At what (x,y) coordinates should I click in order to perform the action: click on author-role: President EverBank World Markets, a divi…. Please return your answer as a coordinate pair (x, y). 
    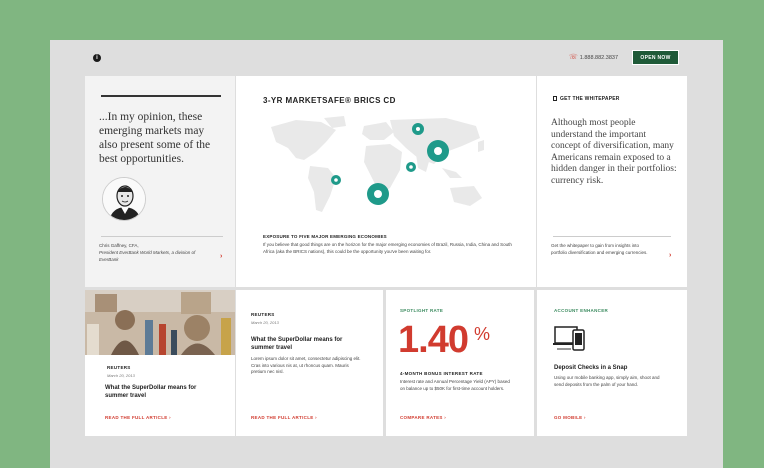
    Looking at the image, I should click on (147, 256).